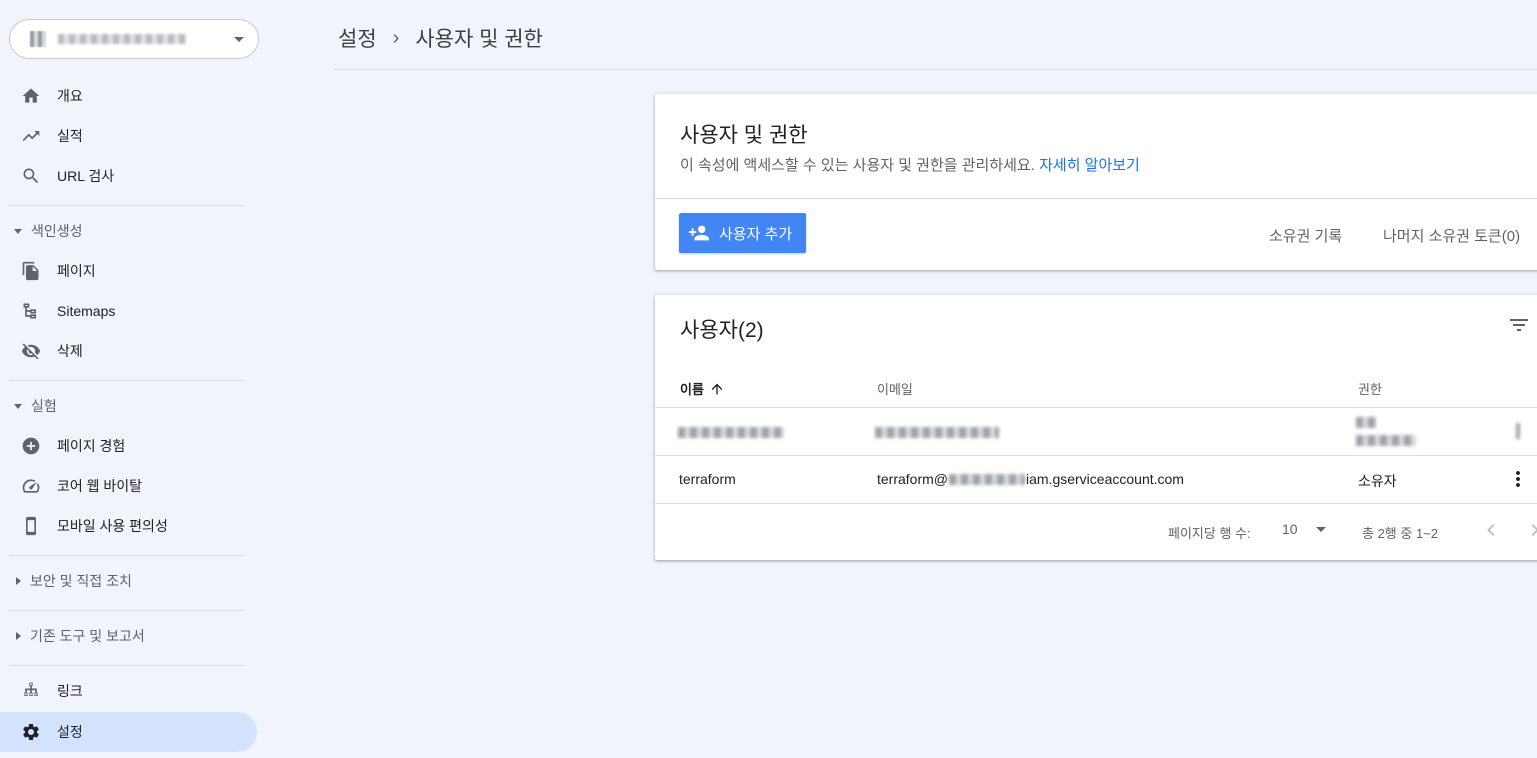  Describe the element at coordinates (81, 581) in the screenshot. I see `sidebar-section-label: 보안 및 직접 조치` at that location.